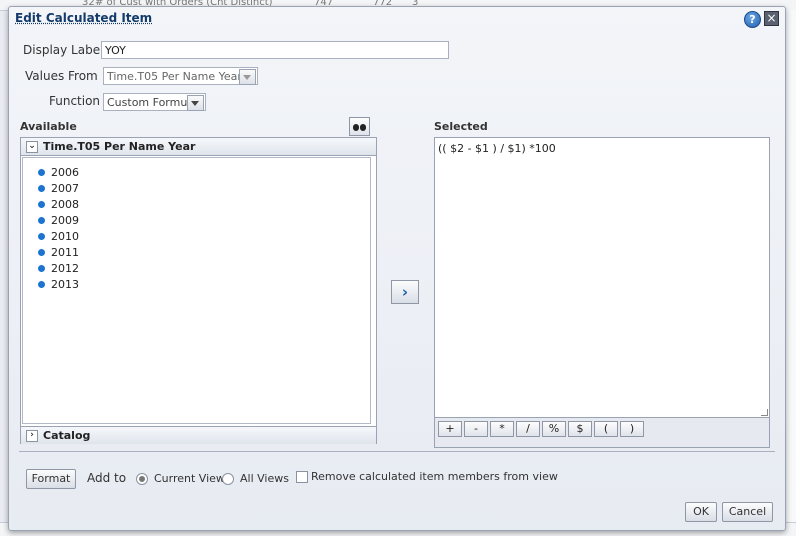 This screenshot has width=796, height=536. I want to click on question-mark-icon: ?, so click(752, 19).